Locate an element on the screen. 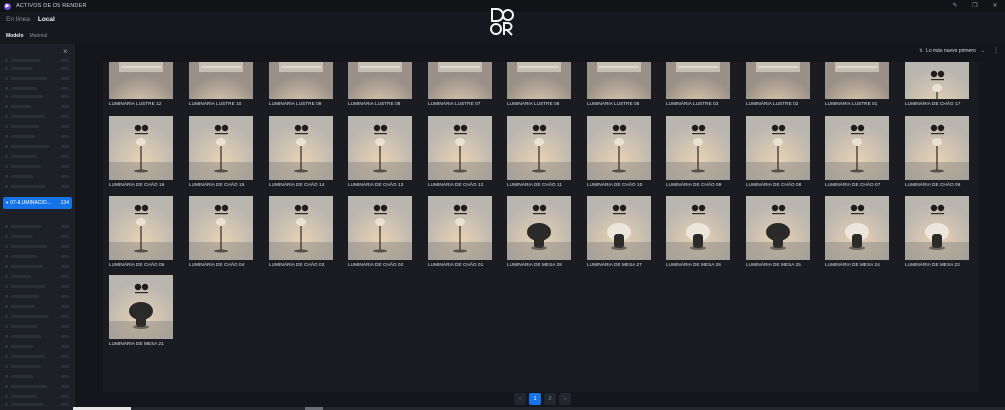 The width and height of the screenshot is (1005, 410). asset-card: LUMINÁRIA DE CHÃO 15 is located at coordinates (224, 154).